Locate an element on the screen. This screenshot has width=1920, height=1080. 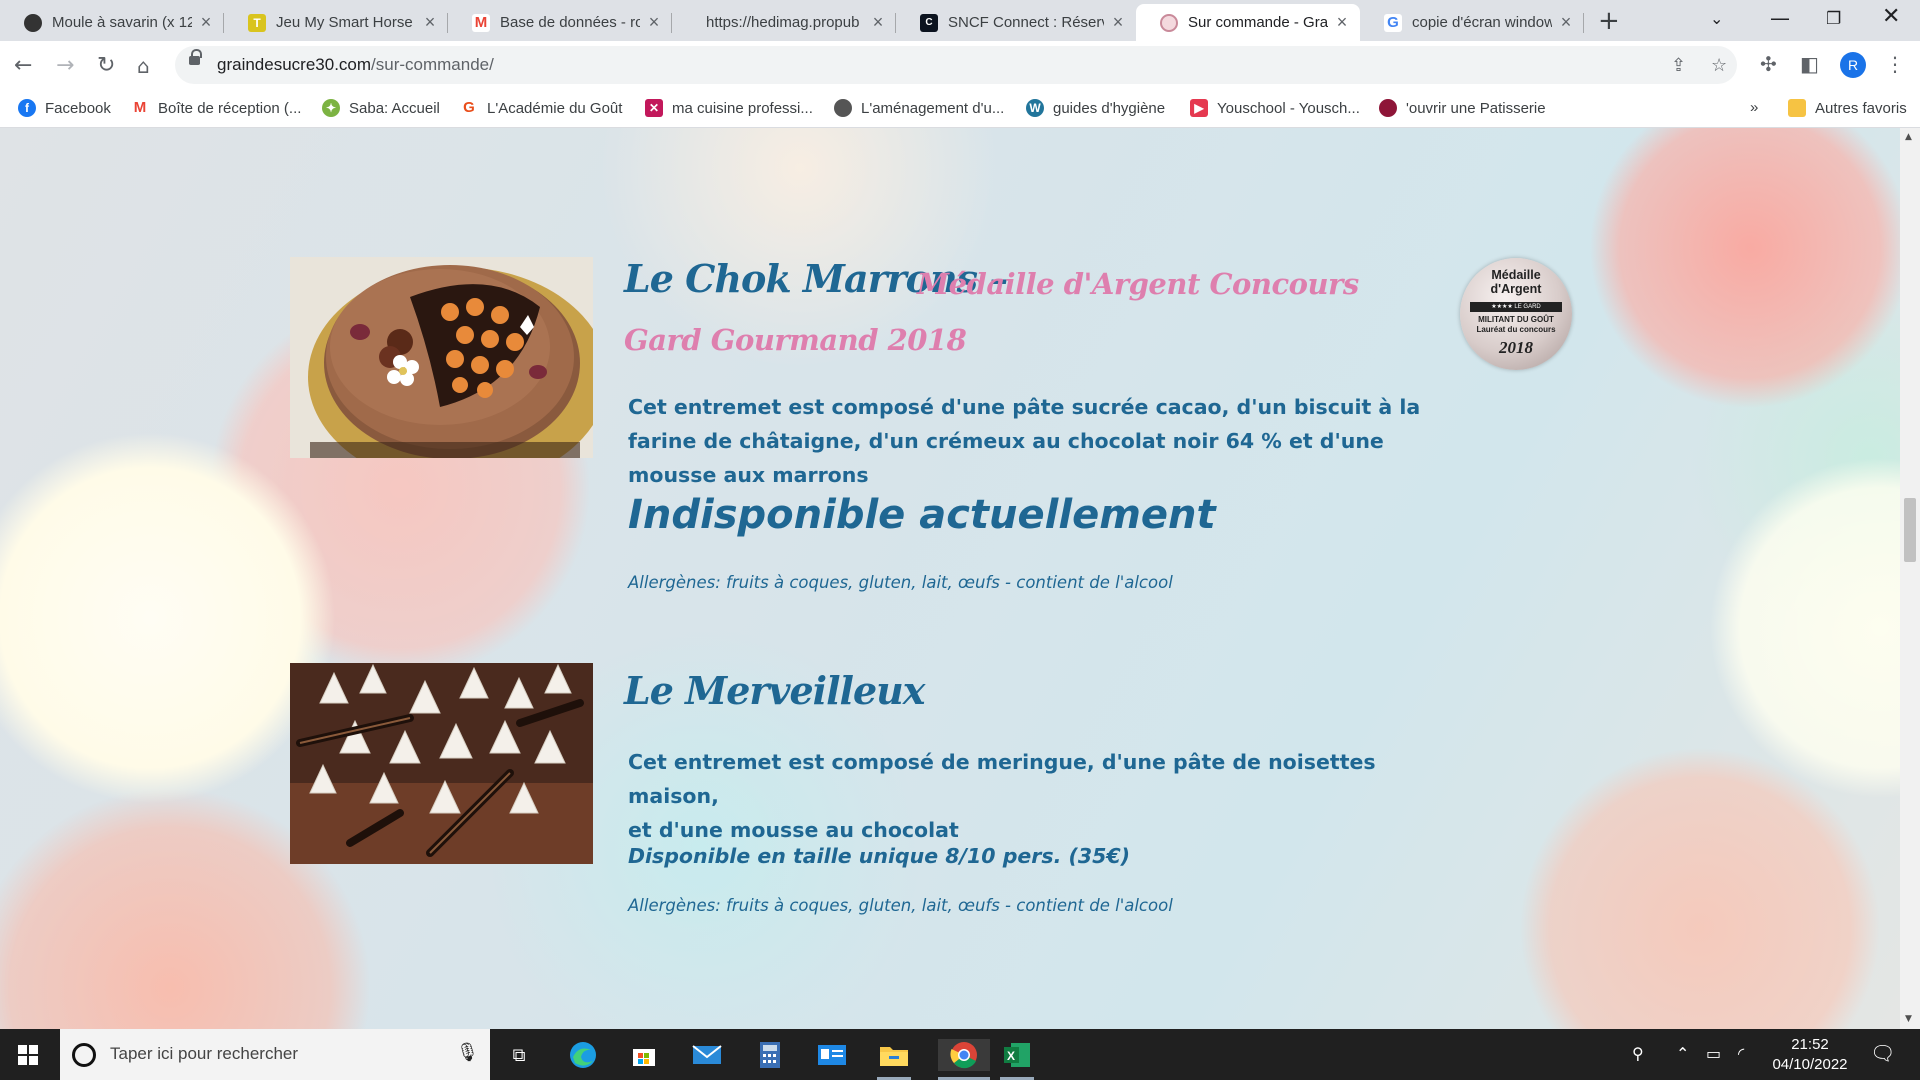
tab-title: Base de données - rosalie is located at coordinates (570, 22).